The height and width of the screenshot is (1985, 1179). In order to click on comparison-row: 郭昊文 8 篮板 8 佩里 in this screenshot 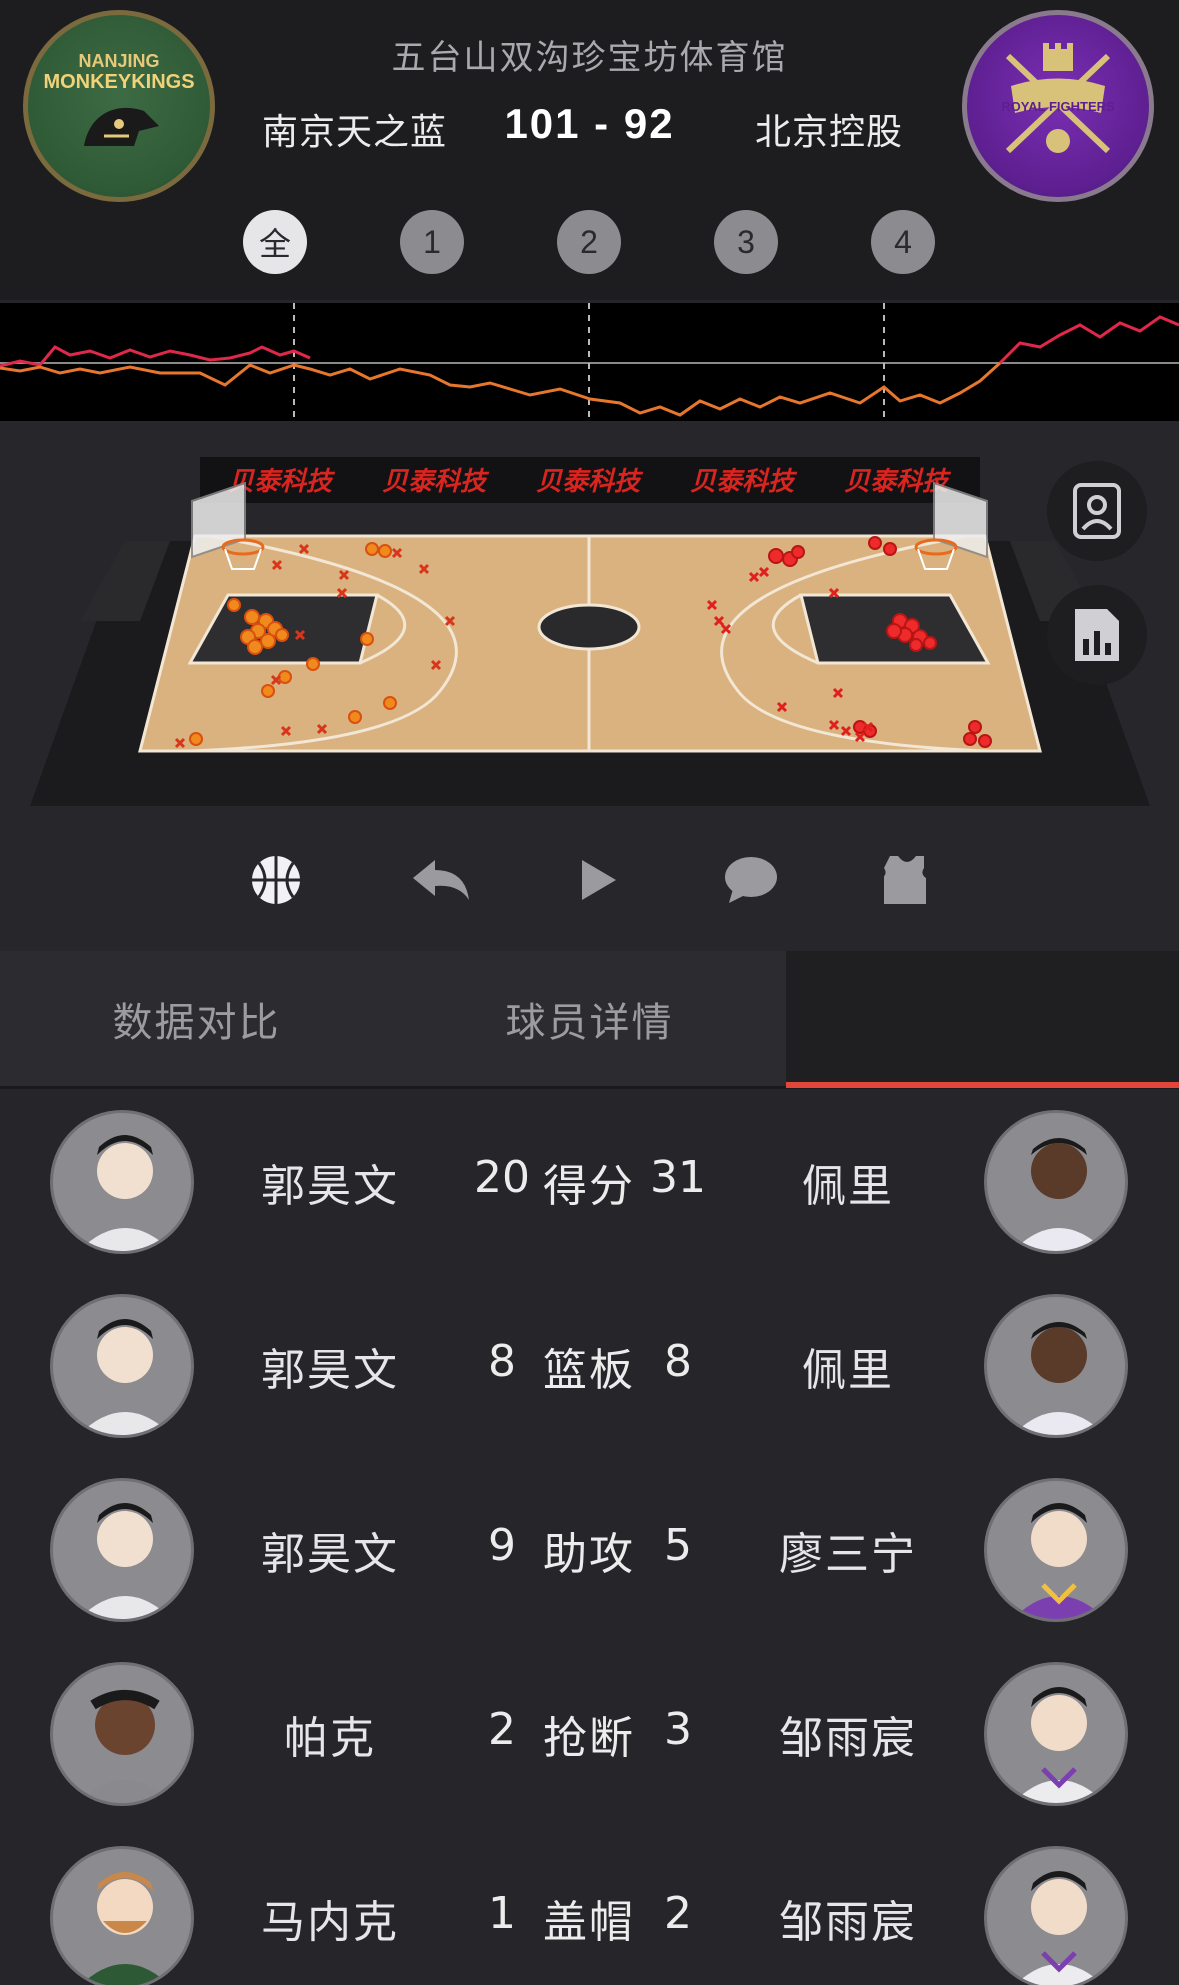, I will do `click(589, 1376)`.